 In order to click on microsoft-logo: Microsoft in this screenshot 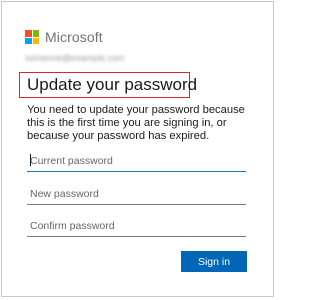, I will do `click(64, 37)`.